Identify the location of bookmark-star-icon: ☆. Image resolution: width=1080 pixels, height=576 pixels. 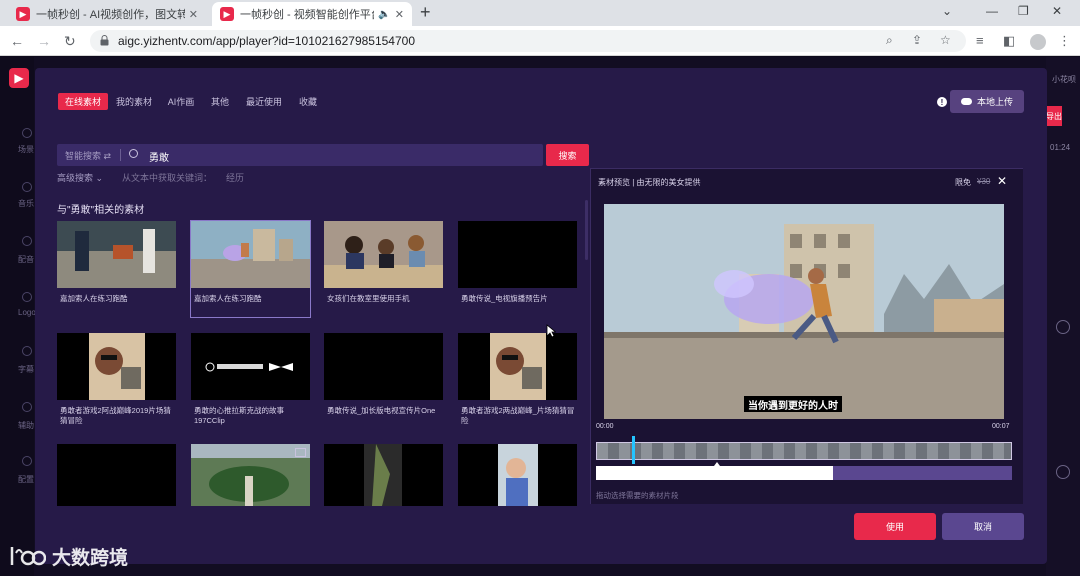
(945, 40).